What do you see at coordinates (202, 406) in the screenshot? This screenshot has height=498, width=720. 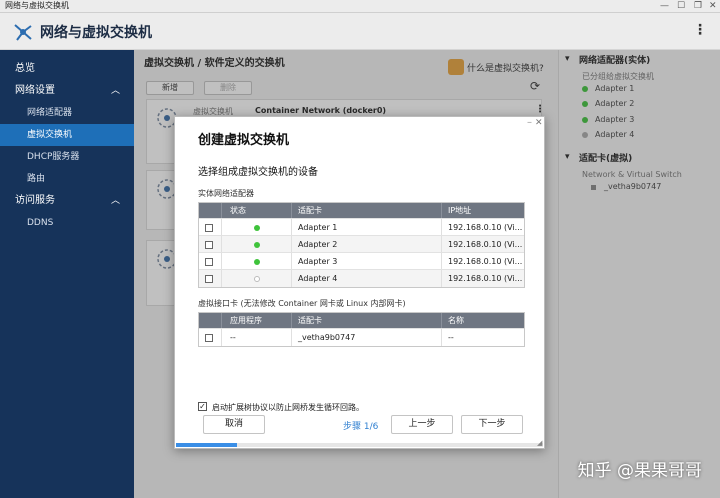 I see `stp-checkbox: ✓` at bounding box center [202, 406].